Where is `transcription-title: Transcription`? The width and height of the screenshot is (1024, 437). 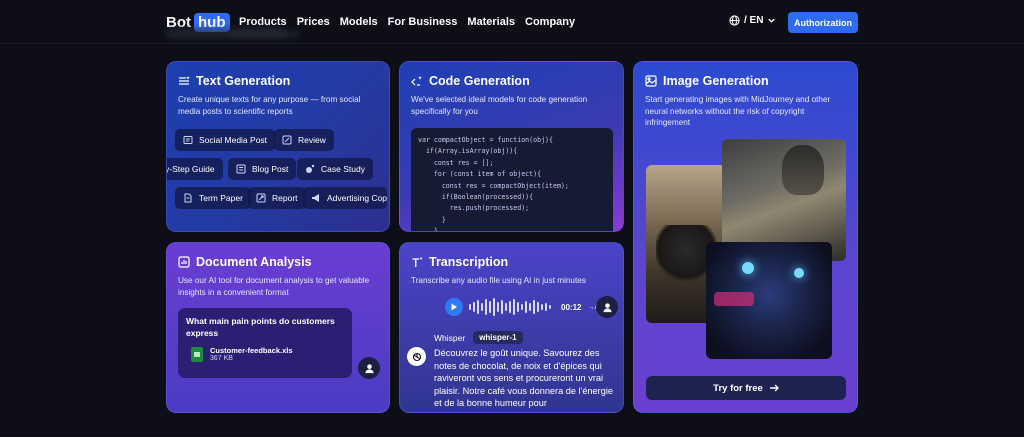 transcription-title: Transcription is located at coordinates (469, 262).